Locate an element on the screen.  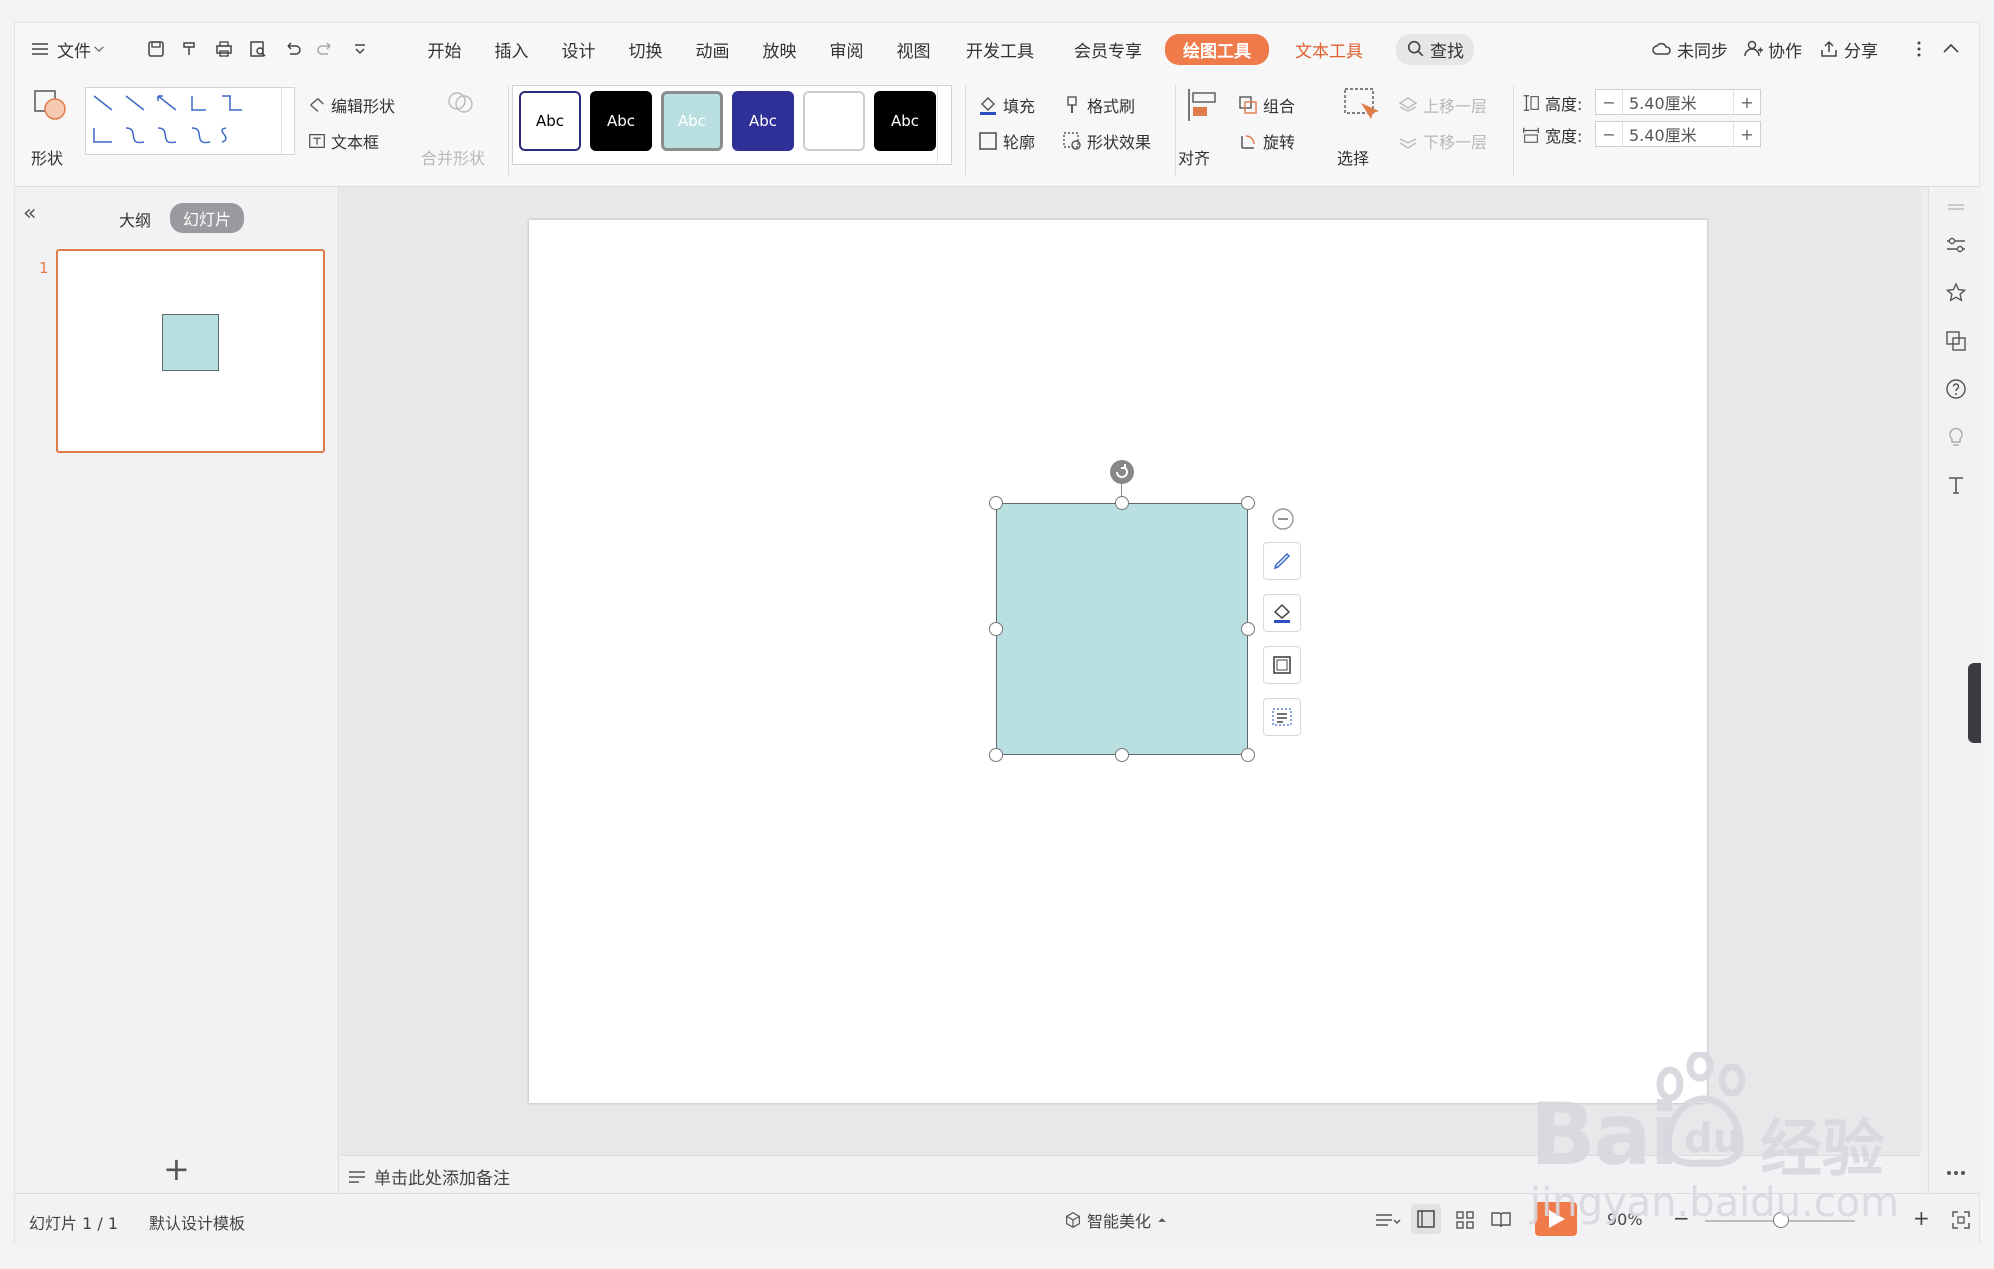
template-name: 默认设计模板 is located at coordinates (197, 1222).